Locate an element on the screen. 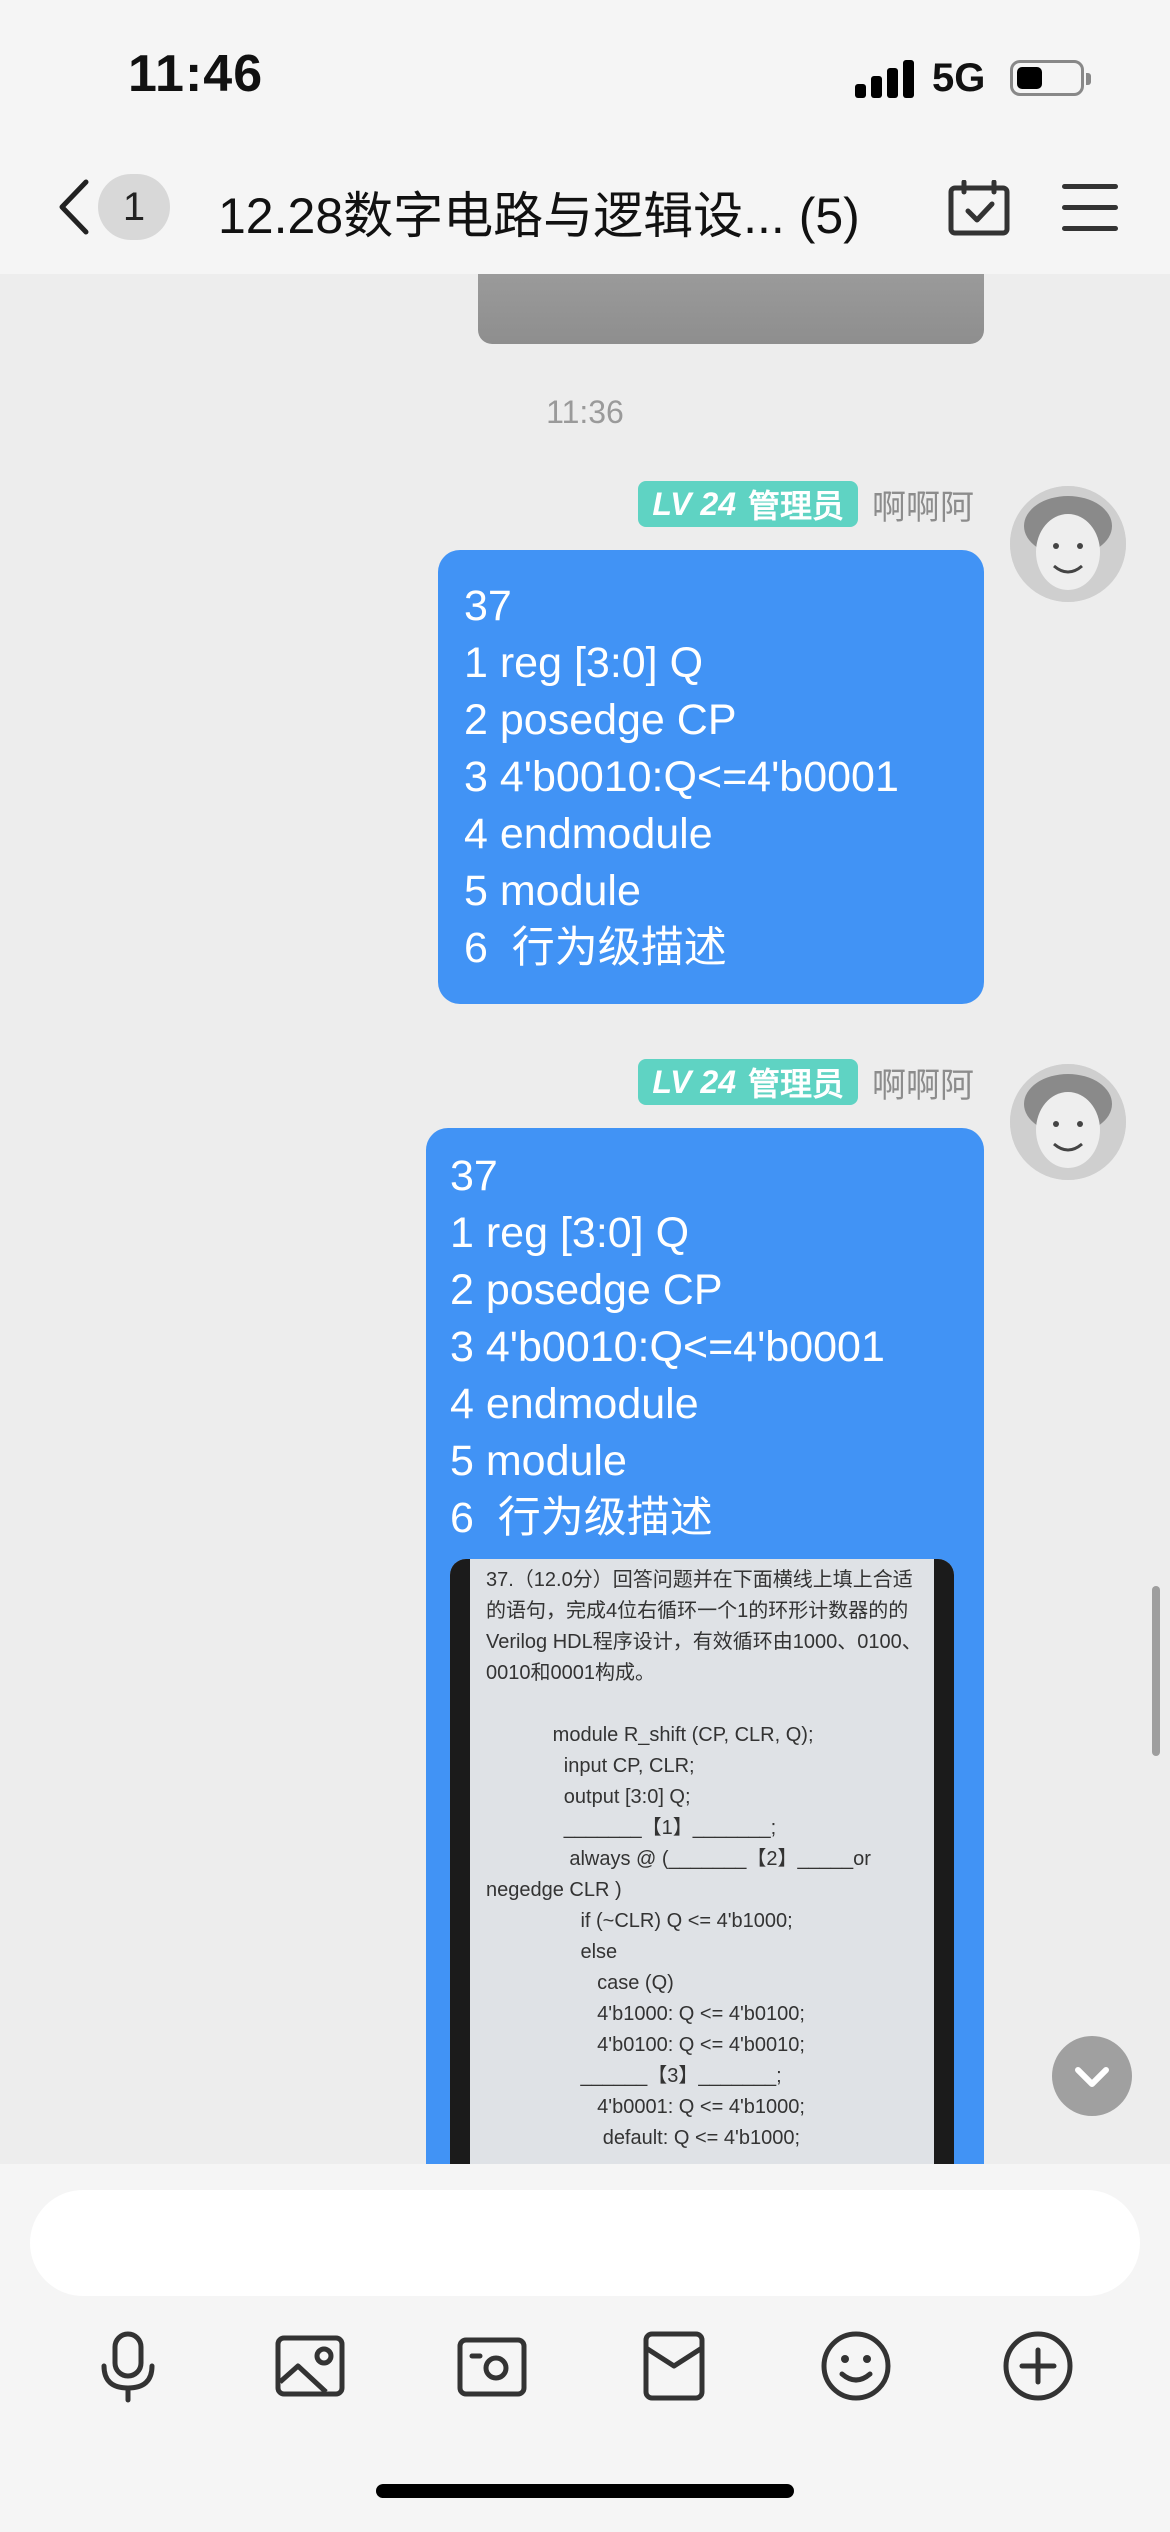 This screenshot has width=1170, height=2532. battery-icon is located at coordinates (1050, 78).